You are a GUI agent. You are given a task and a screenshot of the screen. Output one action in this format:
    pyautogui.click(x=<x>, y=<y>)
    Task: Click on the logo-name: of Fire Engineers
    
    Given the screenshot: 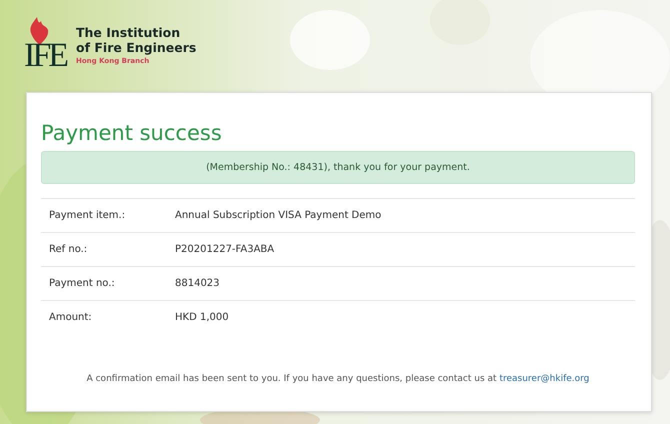 What is the action you would take?
    pyautogui.click(x=136, y=47)
    